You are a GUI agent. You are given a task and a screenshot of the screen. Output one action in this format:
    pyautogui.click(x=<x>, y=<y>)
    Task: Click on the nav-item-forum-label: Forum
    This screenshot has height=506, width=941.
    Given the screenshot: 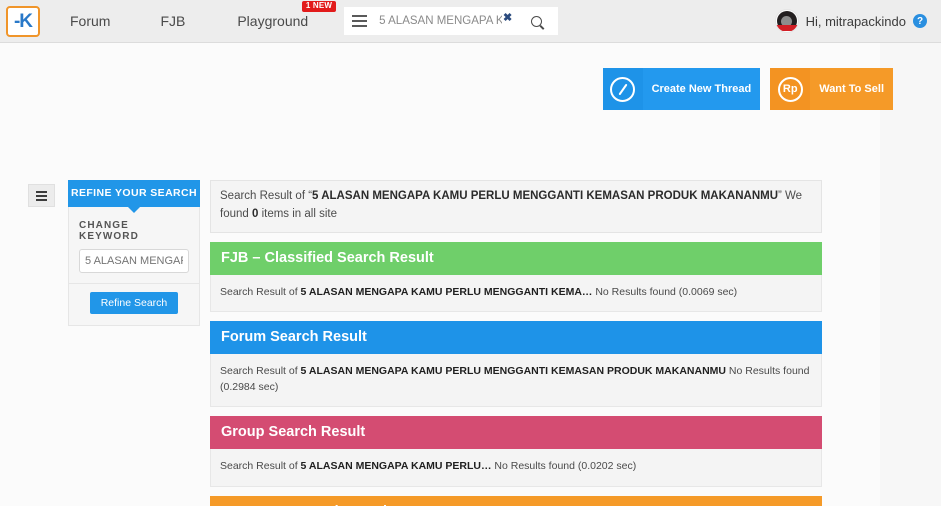 What is the action you would take?
    pyautogui.click(x=90, y=20)
    